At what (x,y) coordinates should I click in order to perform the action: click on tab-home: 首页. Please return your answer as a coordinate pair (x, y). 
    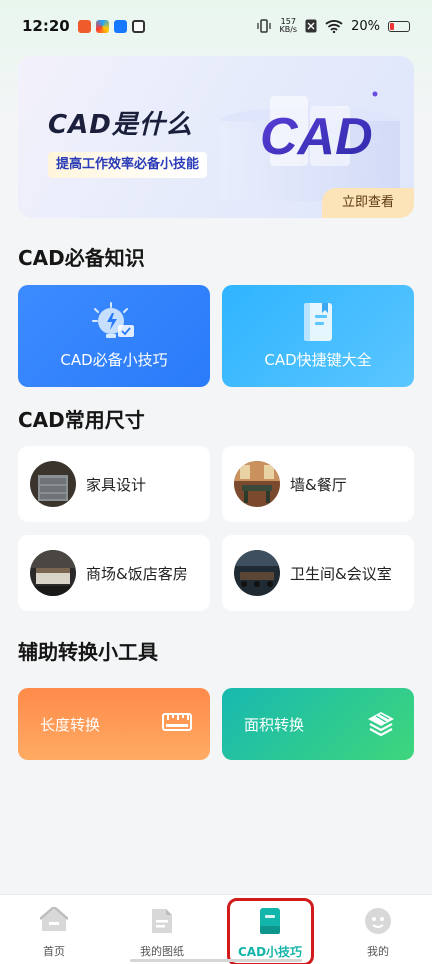
    Looking at the image, I should click on (54, 929).